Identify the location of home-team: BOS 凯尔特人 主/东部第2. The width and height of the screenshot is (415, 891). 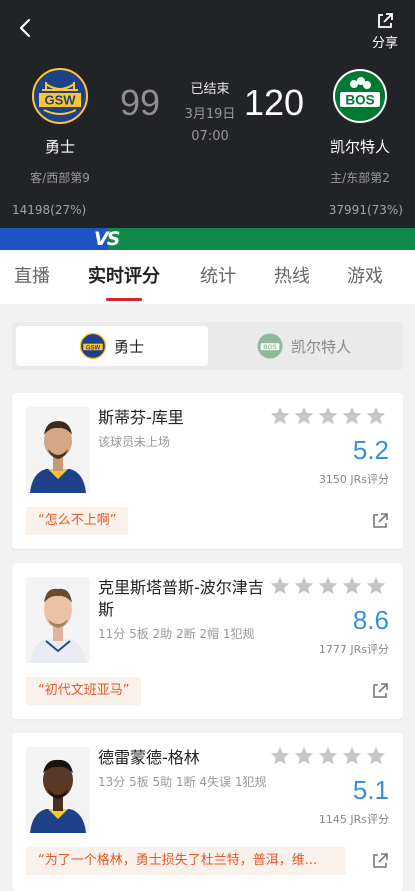
(360, 127).